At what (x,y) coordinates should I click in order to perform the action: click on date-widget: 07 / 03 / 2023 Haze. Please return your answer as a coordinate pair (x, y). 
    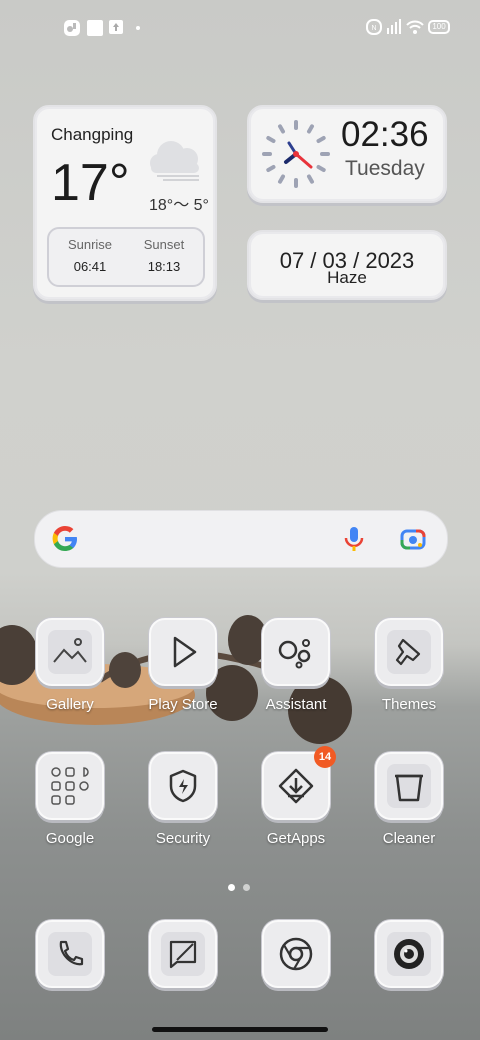
    Looking at the image, I should click on (347, 265).